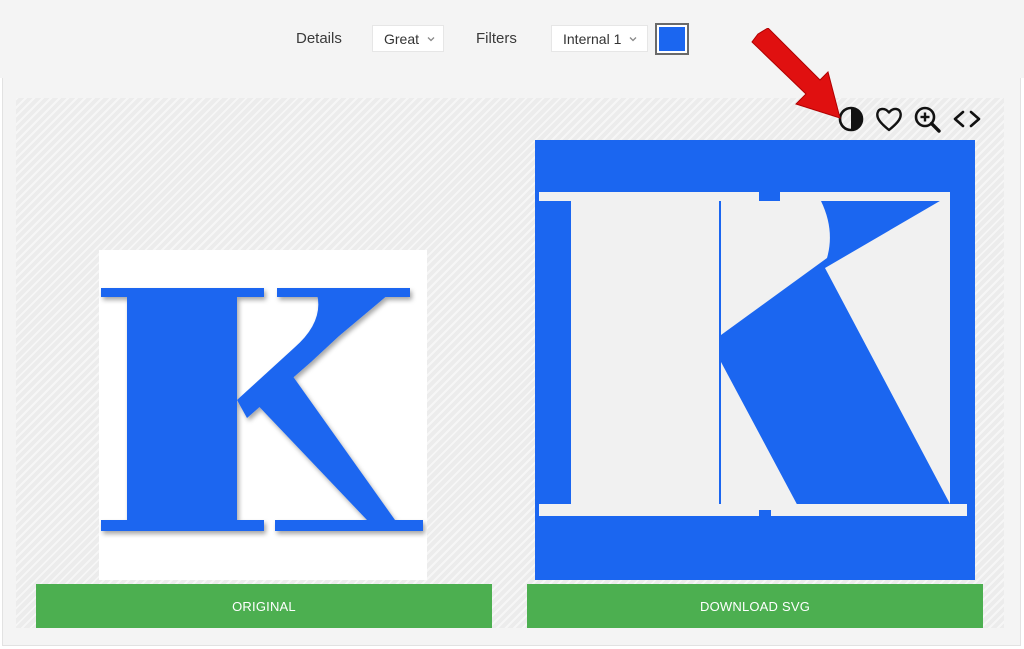 This screenshot has height=649, width=1024. Describe the element at coordinates (319, 38) in the screenshot. I see `details-label: Details` at that location.